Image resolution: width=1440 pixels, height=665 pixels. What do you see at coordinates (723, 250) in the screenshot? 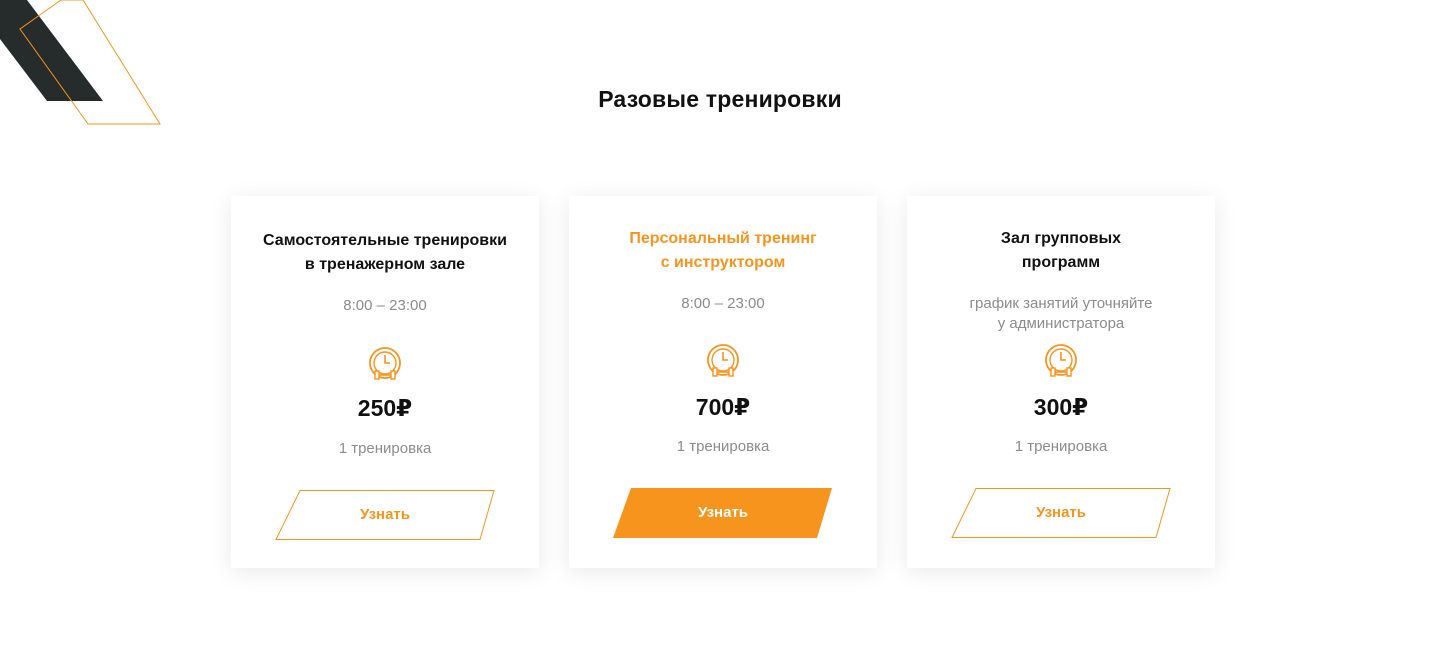
I see `card-title: Персональный тренинг с инструктором` at bounding box center [723, 250].